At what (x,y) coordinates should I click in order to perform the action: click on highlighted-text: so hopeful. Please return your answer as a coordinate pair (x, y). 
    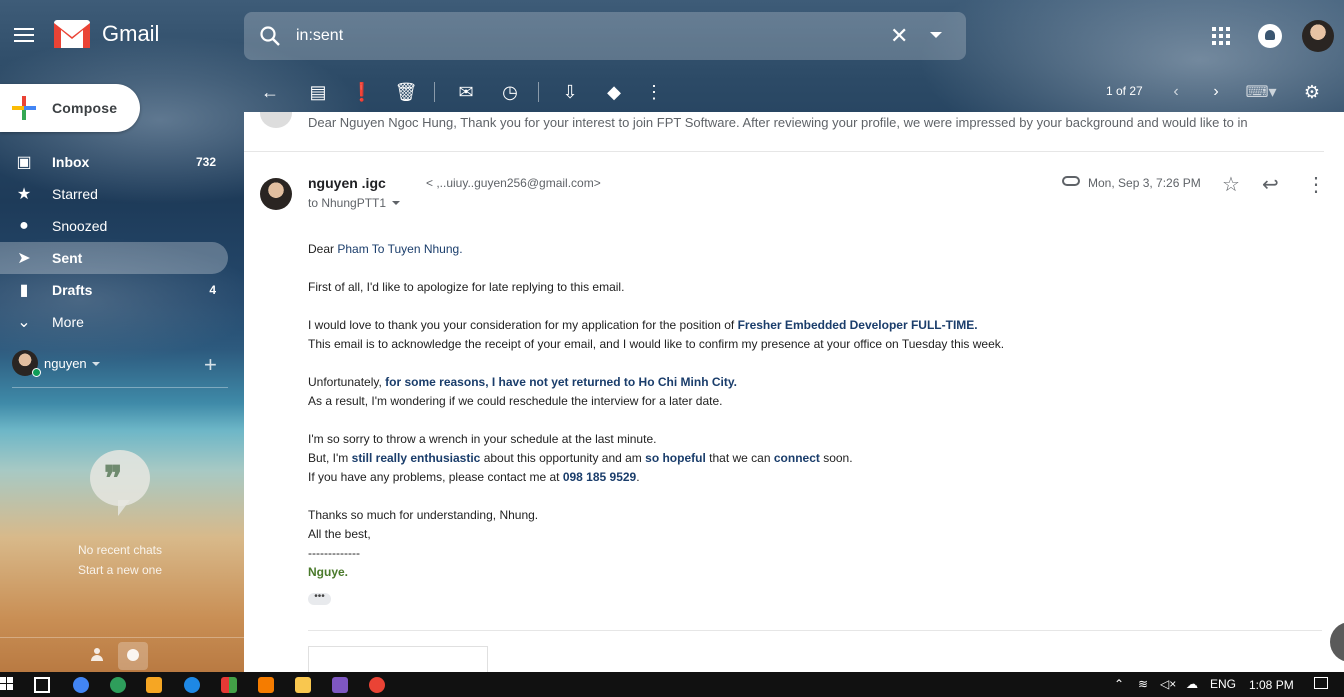
    Looking at the image, I should click on (675, 458).